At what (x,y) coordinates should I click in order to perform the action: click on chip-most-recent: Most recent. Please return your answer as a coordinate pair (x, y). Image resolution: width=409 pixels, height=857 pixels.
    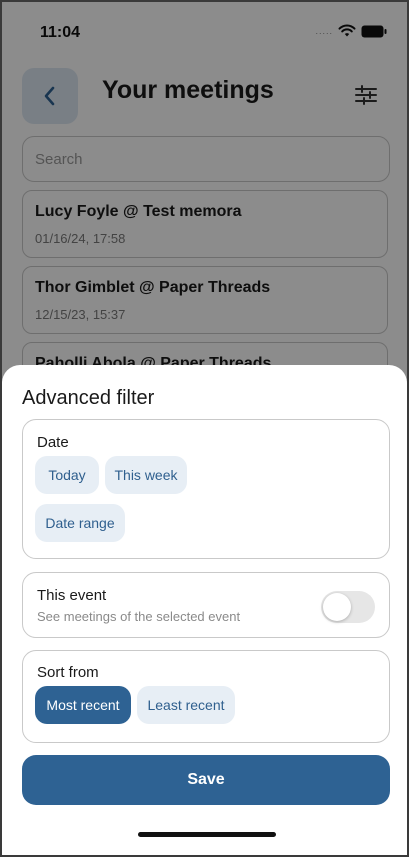
    Looking at the image, I should click on (83, 705).